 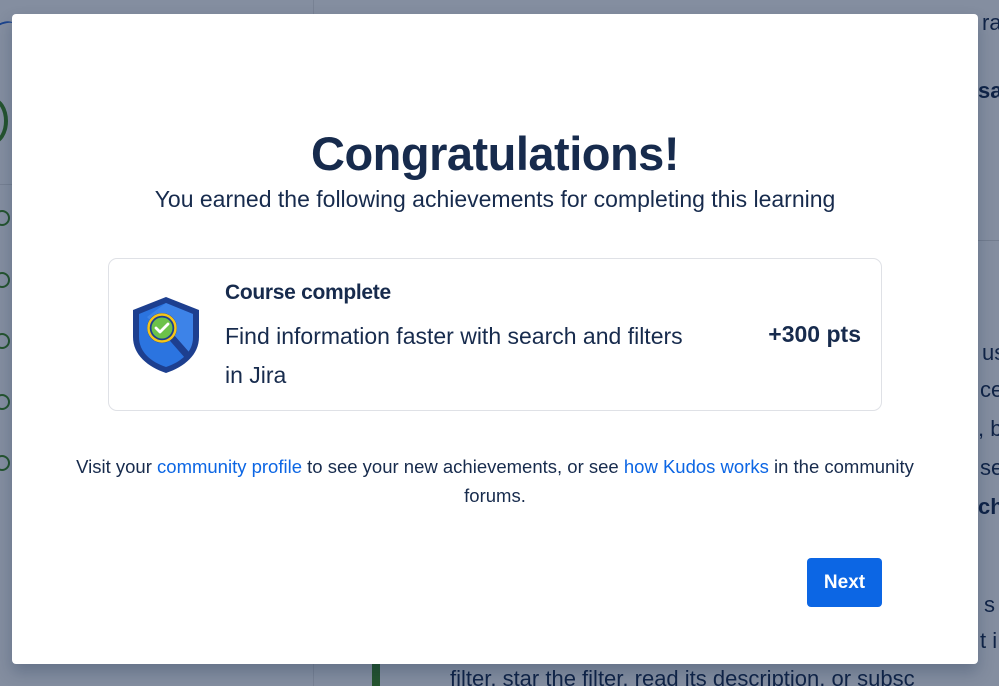 I want to click on info-middle: to see your new achievements, or see, so click(x=463, y=466).